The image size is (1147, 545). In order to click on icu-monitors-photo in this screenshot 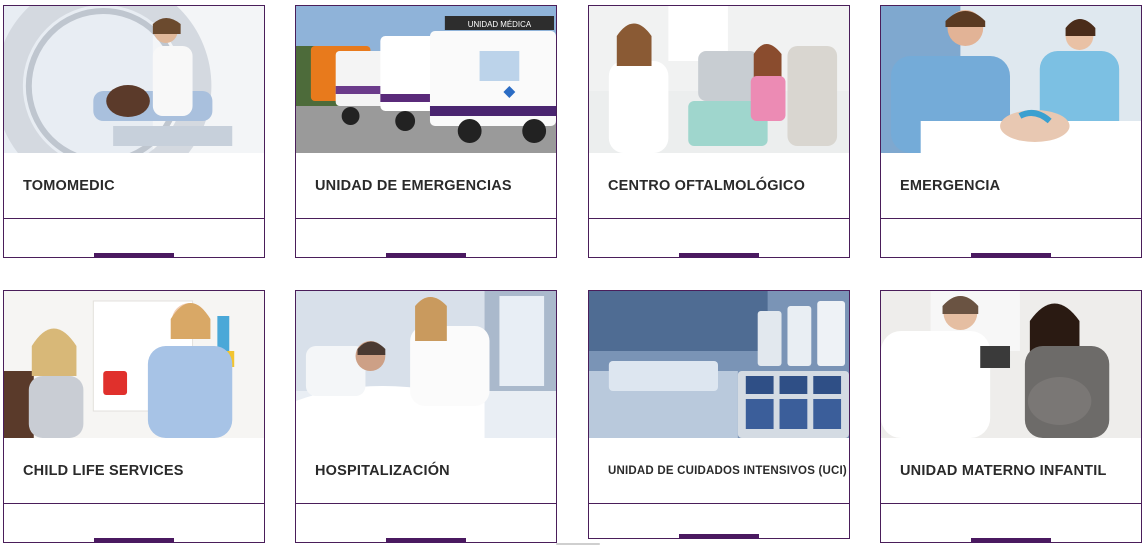, I will do `click(719, 364)`.